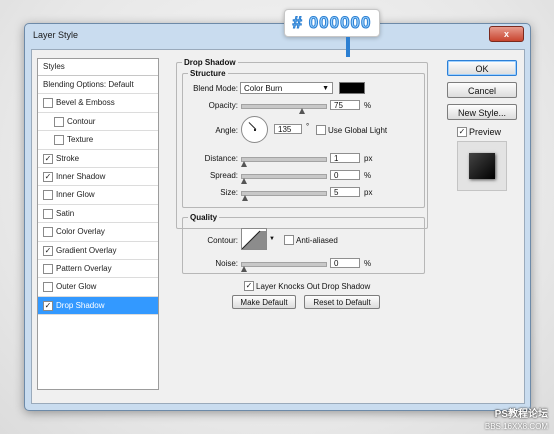  What do you see at coordinates (98, 214) in the screenshot?
I see `styles-item: Satin` at bounding box center [98, 214].